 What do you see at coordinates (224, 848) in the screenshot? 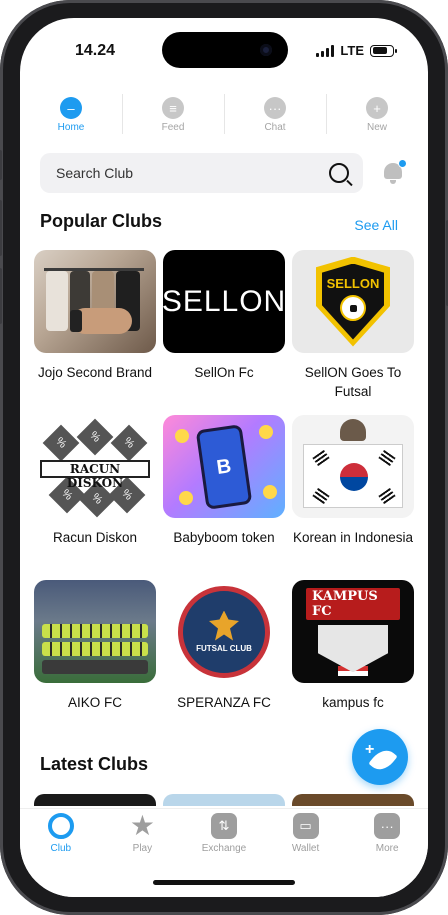
I see `nav-label: Exchange` at bounding box center [224, 848].